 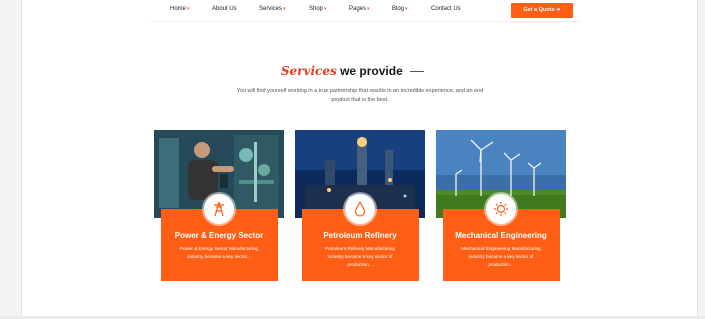 What do you see at coordinates (272, 9) in the screenshot?
I see `nav-item-services: Services▾` at bounding box center [272, 9].